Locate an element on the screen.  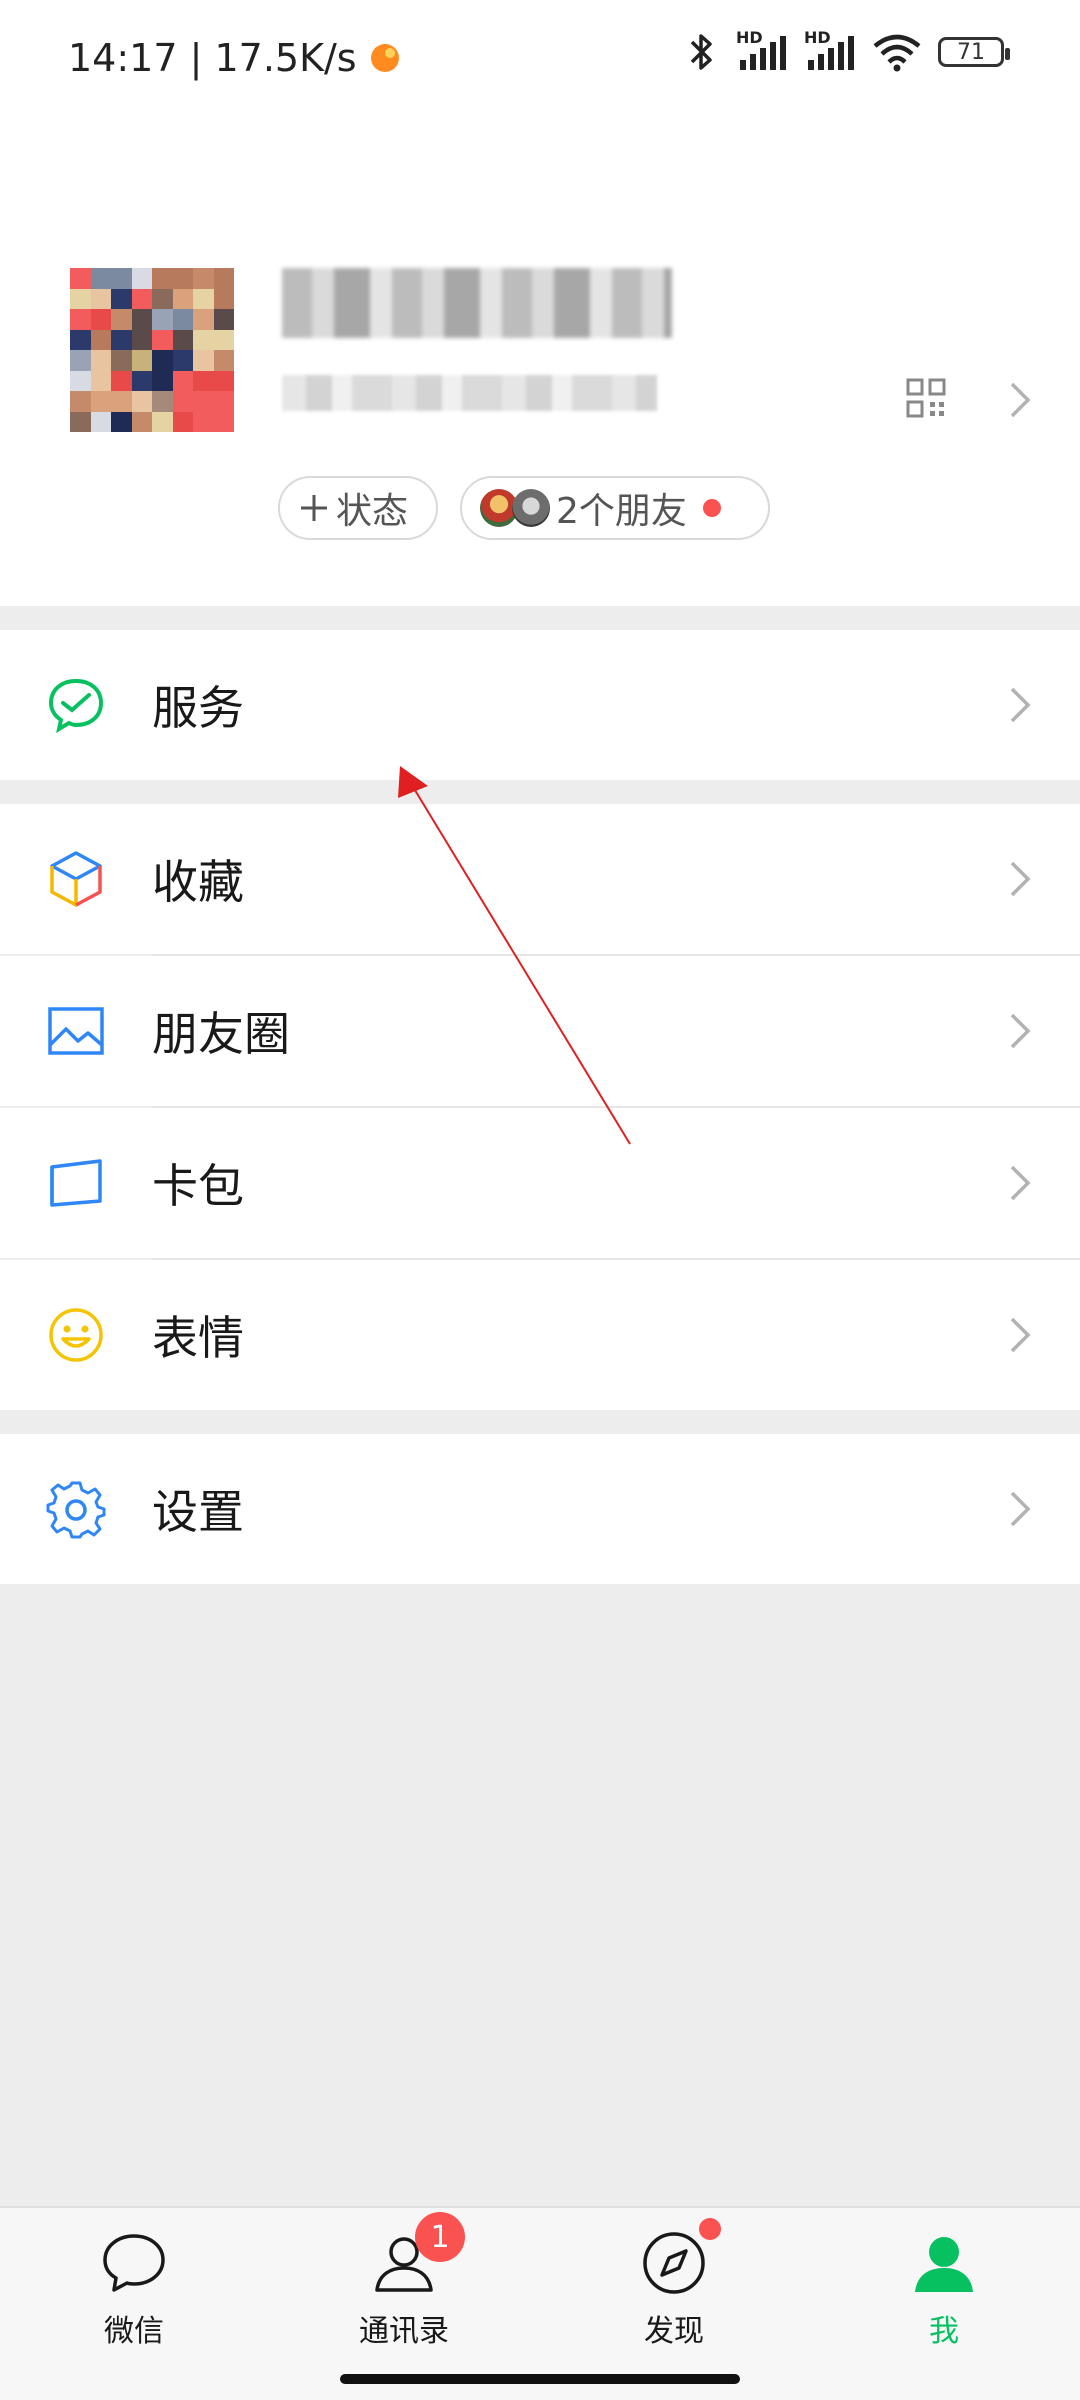
home-indicator is located at coordinates (540, 2379).